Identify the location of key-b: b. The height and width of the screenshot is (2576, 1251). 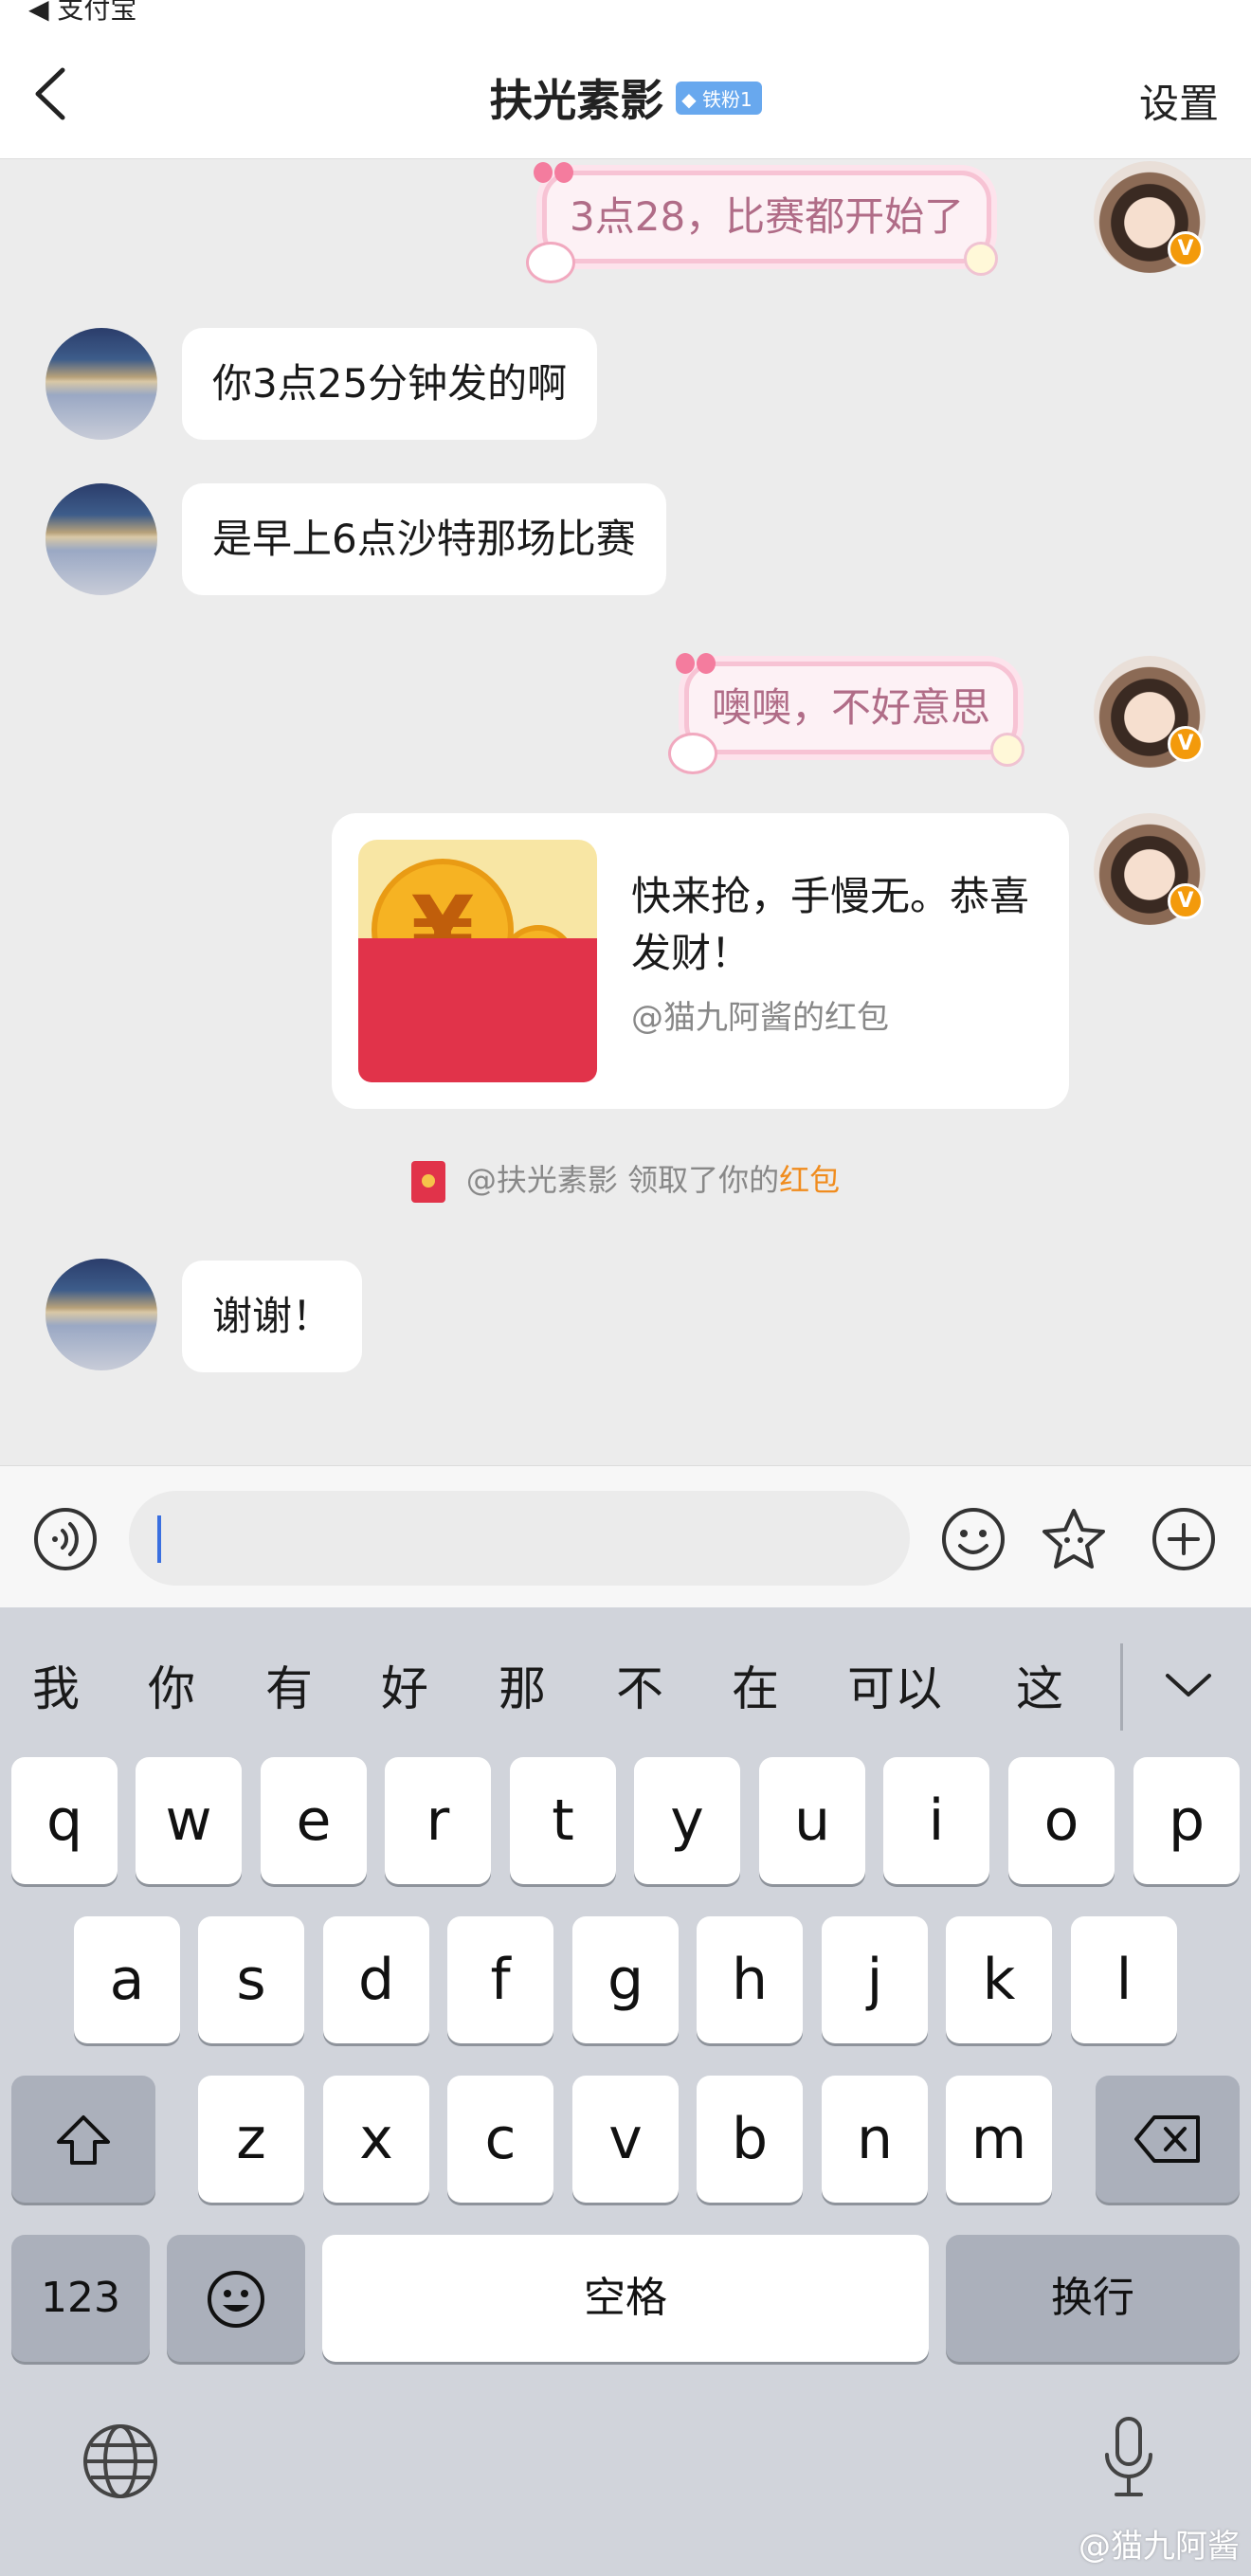
(750, 2139).